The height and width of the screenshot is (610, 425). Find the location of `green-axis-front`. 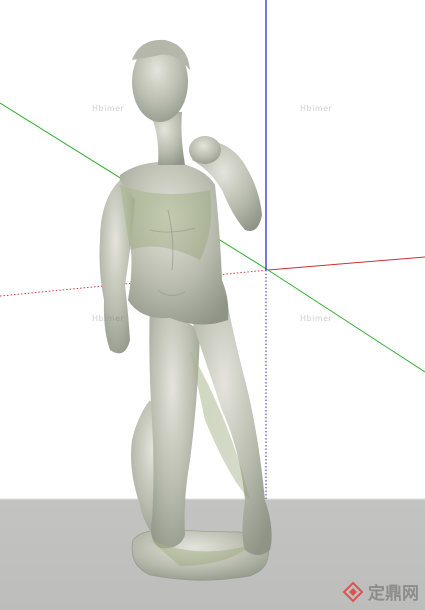

green-axis-front is located at coordinates (346, 321).